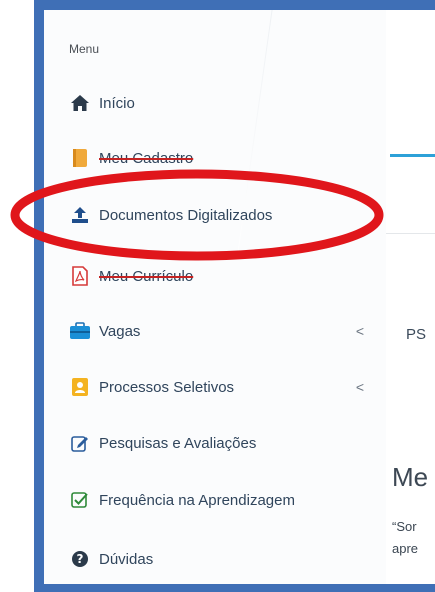 Image resolution: width=435 pixels, height=592 pixels. What do you see at coordinates (146, 276) in the screenshot?
I see `sidebar-item-label: Meu Currículo` at bounding box center [146, 276].